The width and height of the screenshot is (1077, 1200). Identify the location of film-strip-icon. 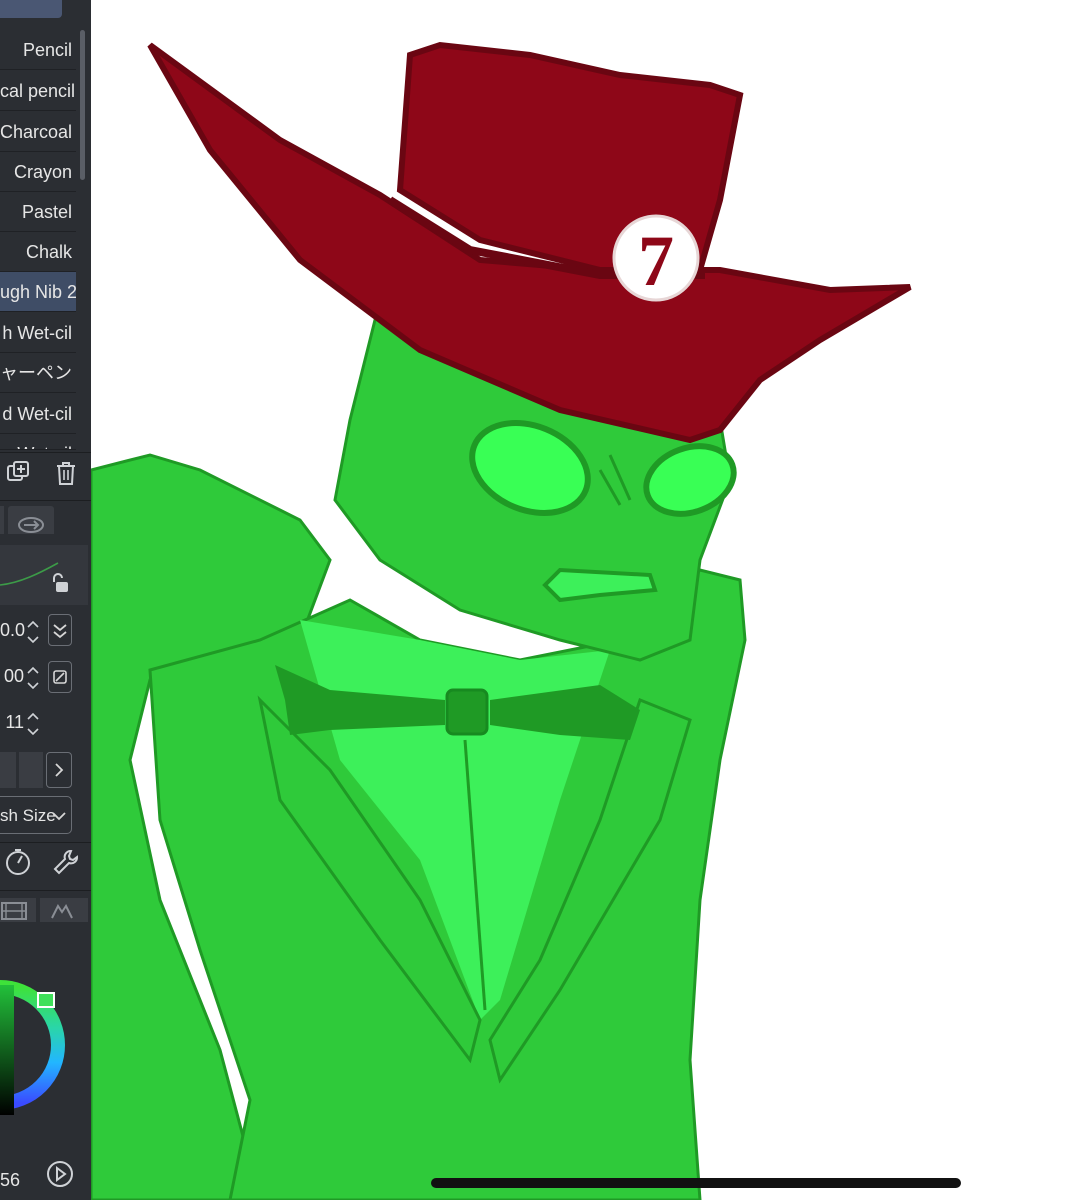
(14, 911).